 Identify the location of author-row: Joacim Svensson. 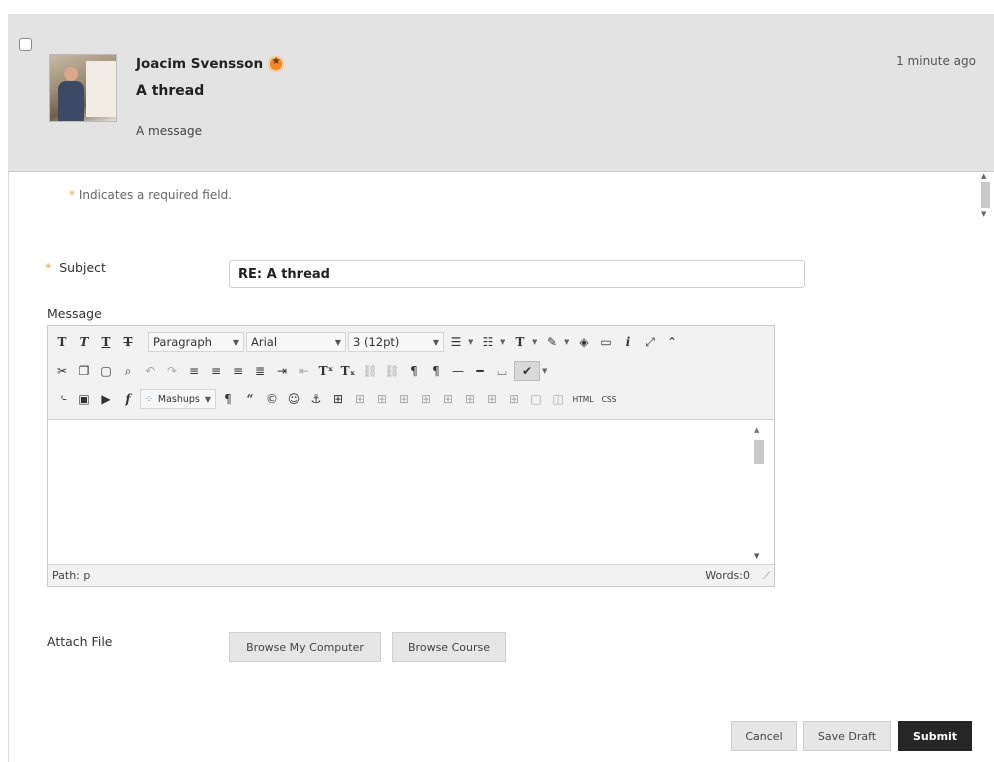
(210, 64).